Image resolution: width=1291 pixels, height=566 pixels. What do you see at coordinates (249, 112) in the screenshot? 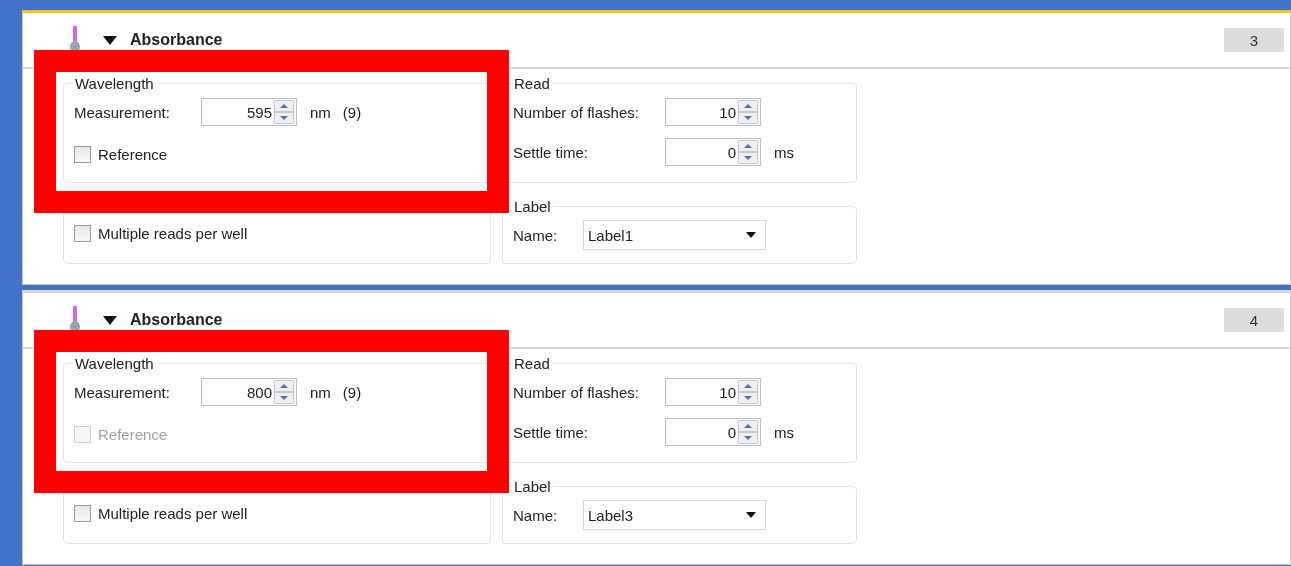
I see `number-spinner: 595` at bounding box center [249, 112].